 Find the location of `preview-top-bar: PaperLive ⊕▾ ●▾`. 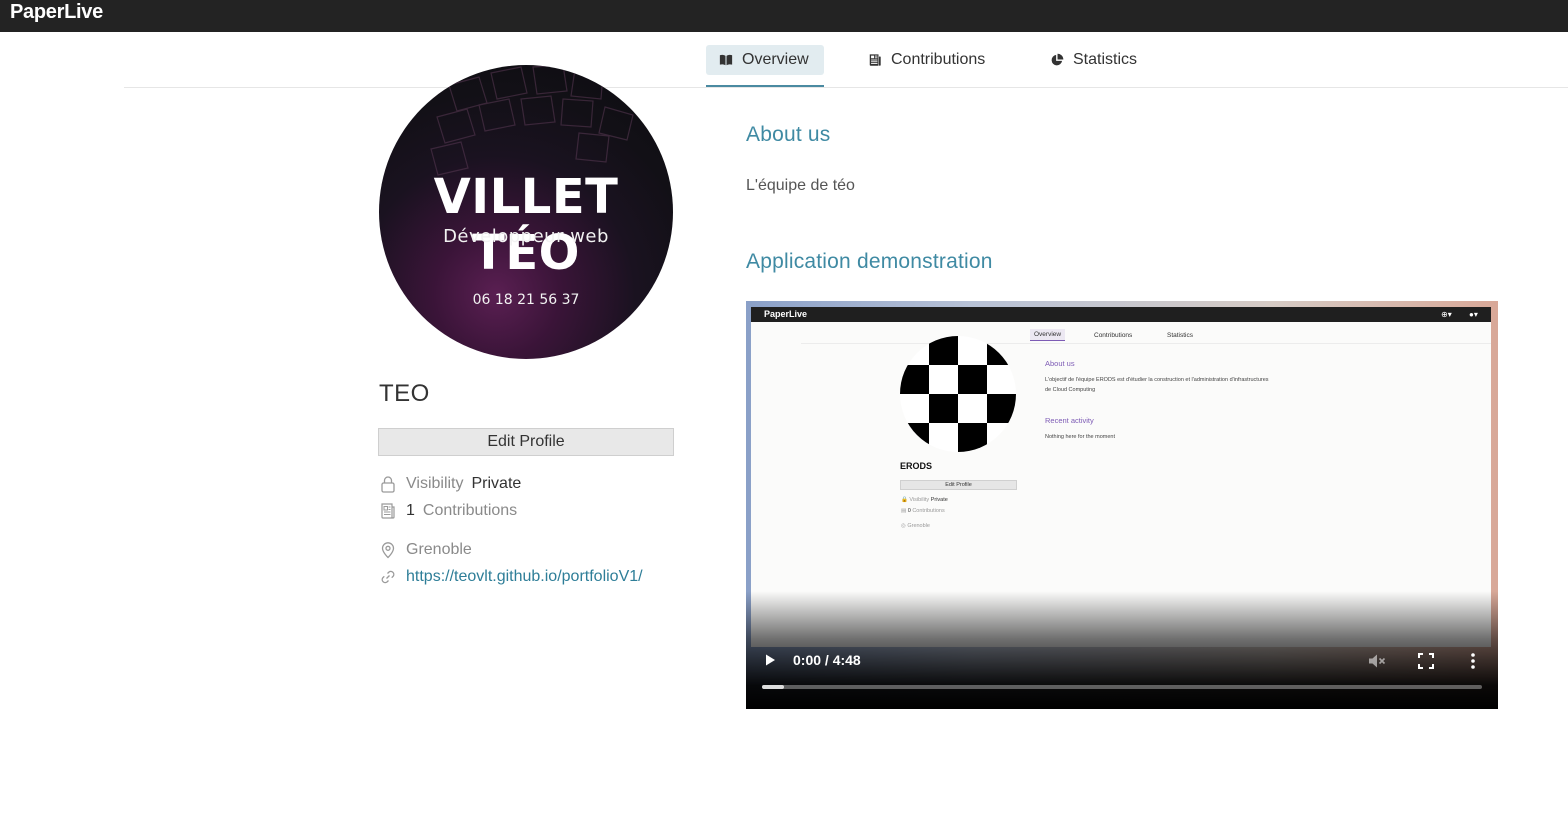

preview-top-bar: PaperLive ⊕▾ ●▾ is located at coordinates (1121, 314).